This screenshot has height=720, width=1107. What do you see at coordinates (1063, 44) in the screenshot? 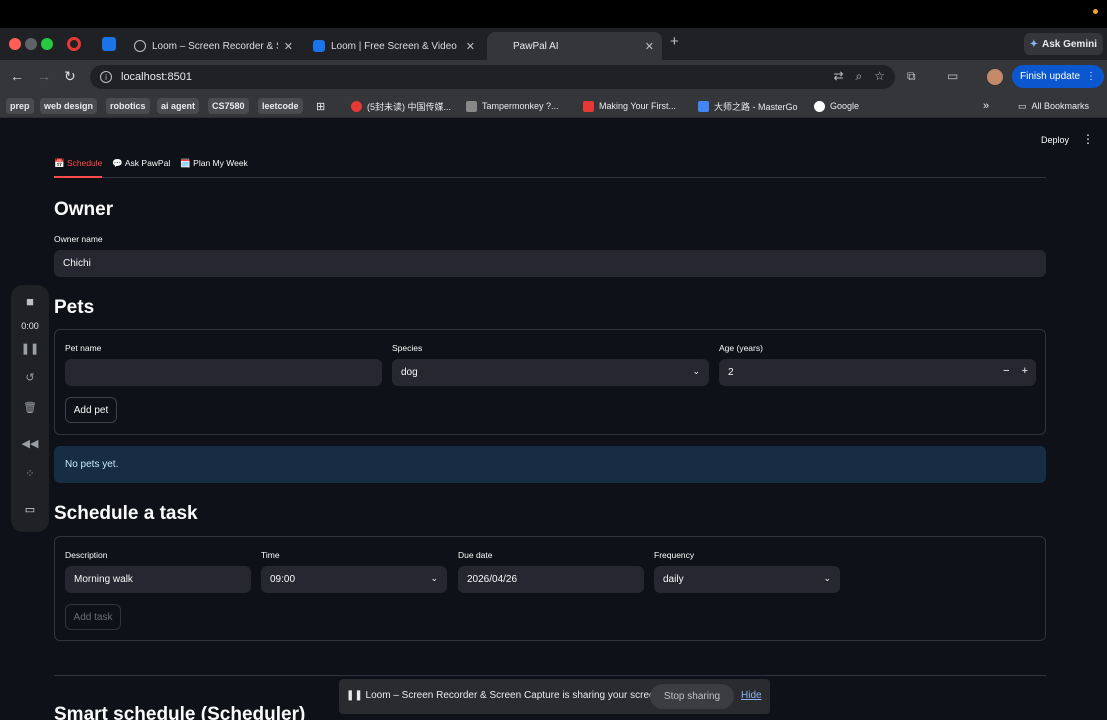
I see `ask-gemini-button: ✦ Ask Gemini` at bounding box center [1063, 44].